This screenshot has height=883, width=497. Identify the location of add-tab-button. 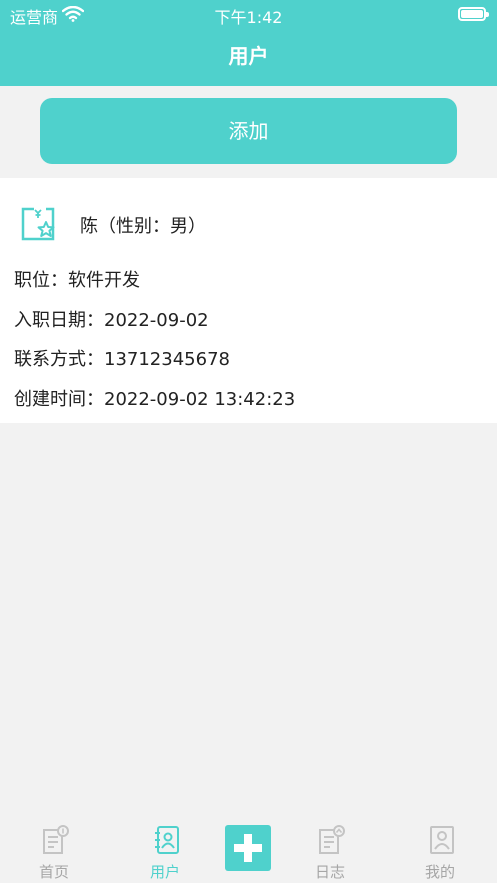
(248, 848).